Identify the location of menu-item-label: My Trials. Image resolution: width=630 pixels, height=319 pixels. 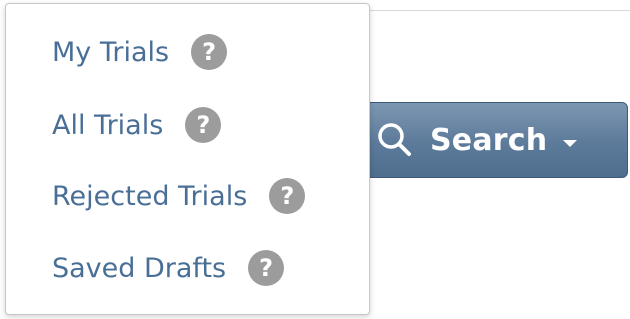
(111, 52).